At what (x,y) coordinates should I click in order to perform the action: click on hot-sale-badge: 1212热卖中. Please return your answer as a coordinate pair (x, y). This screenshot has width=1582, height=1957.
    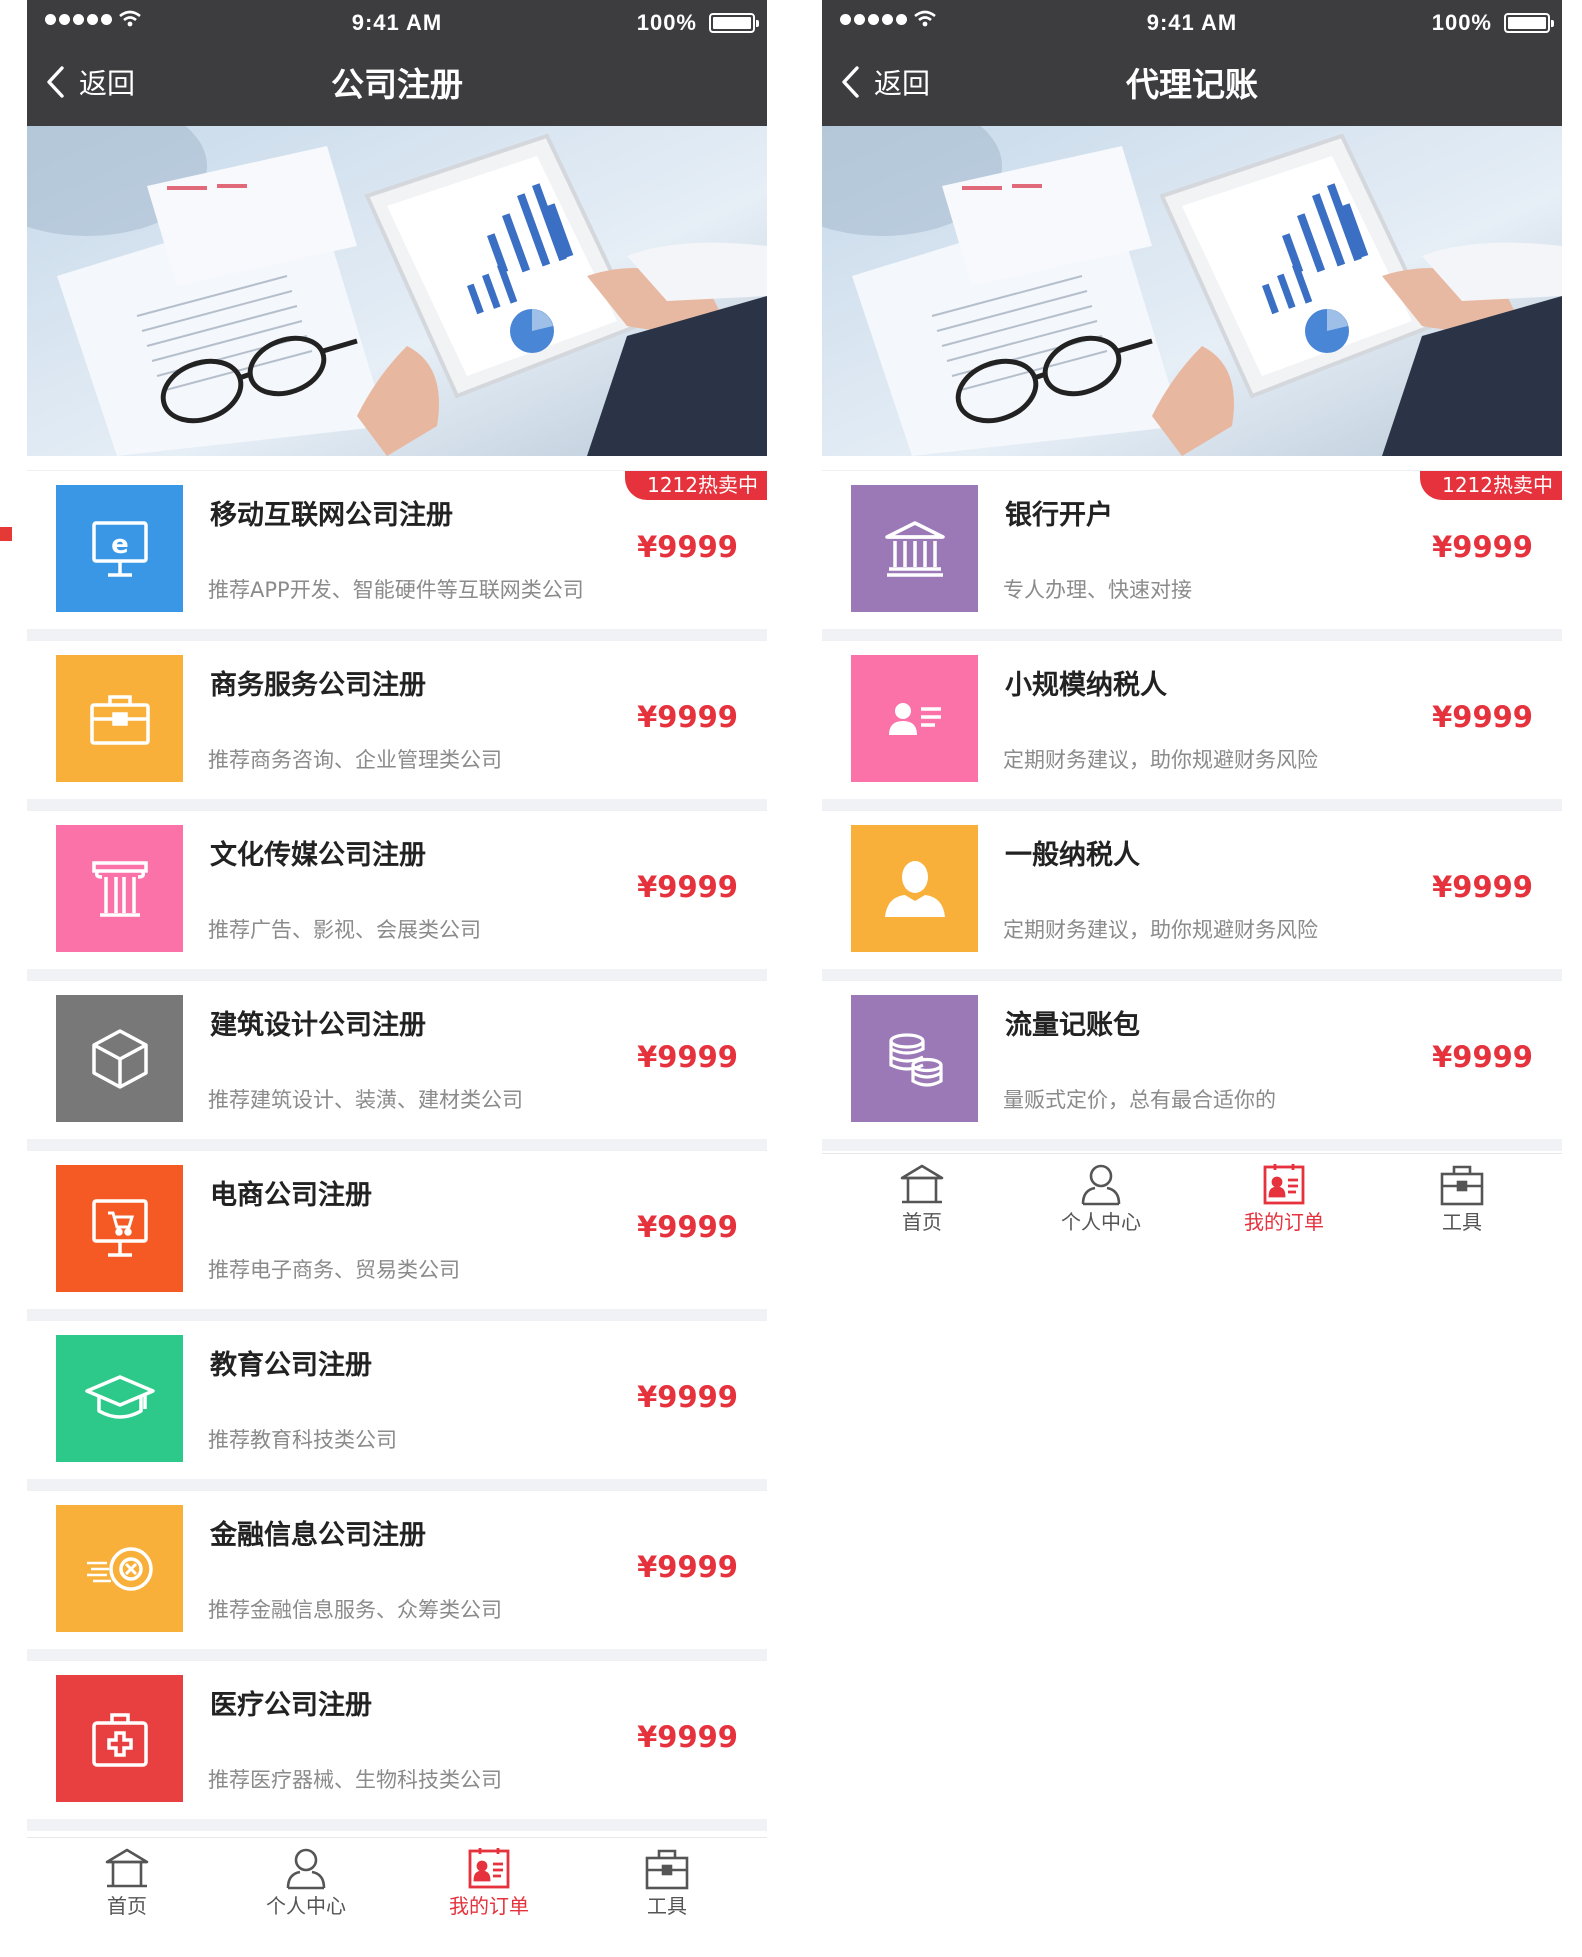
    Looking at the image, I should click on (696, 485).